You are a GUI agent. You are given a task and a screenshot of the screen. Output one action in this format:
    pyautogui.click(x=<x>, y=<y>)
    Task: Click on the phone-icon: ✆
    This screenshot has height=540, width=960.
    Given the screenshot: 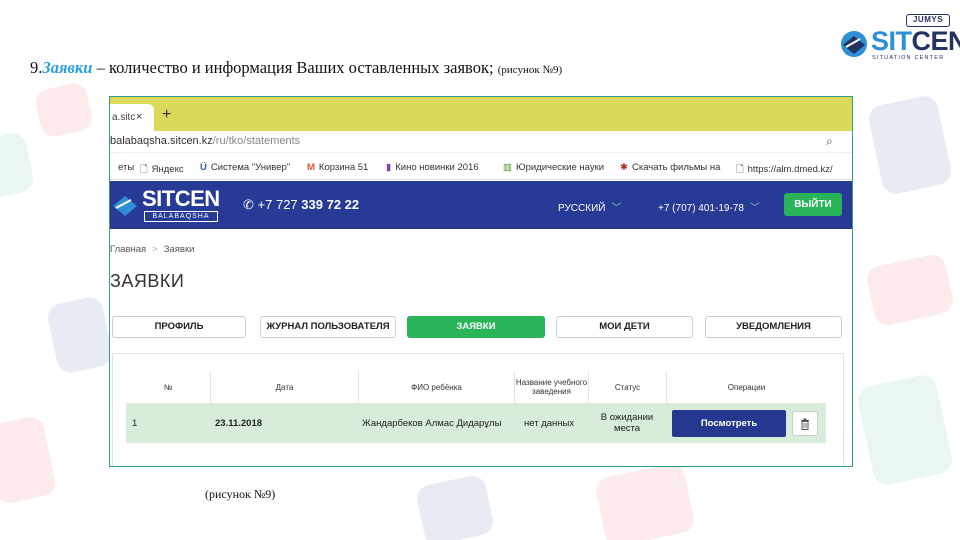 What is the action you would take?
    pyautogui.click(x=248, y=204)
    